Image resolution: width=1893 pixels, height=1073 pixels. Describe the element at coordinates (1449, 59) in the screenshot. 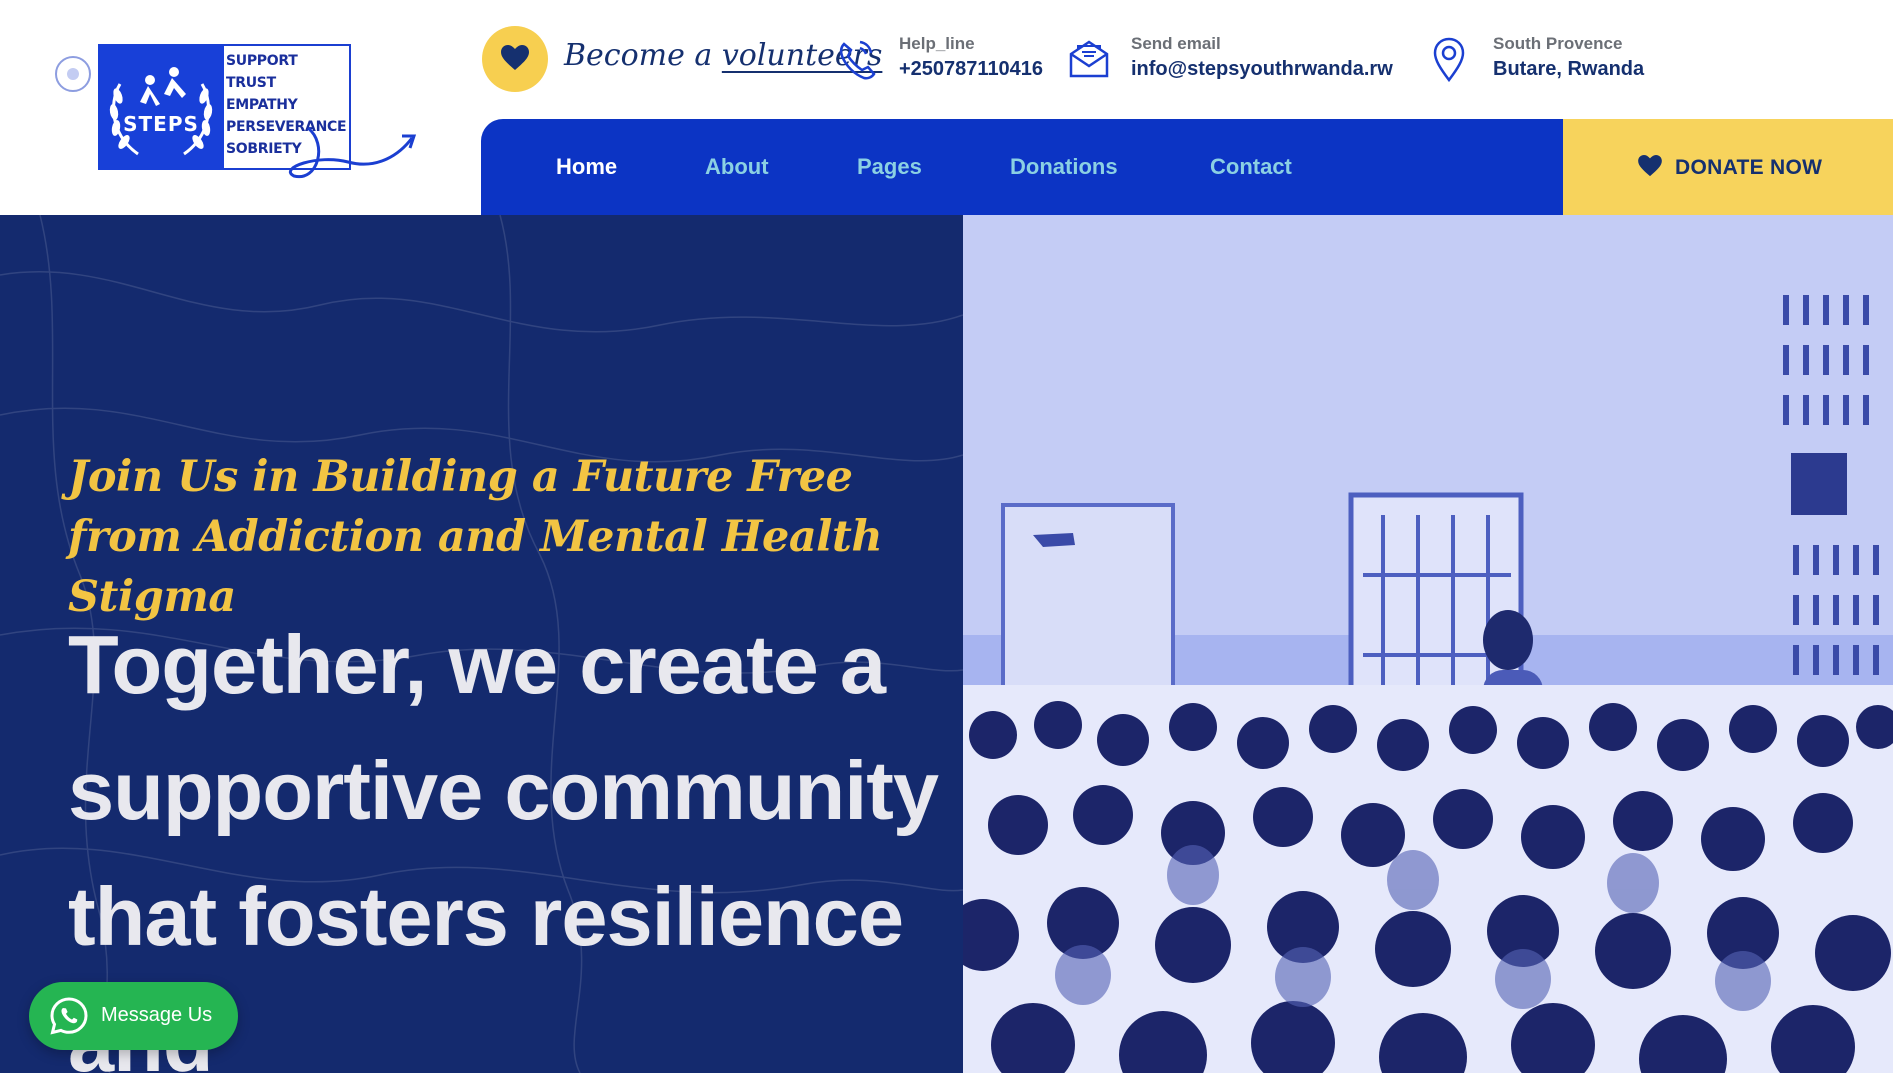

I see `location-pin-icon` at that location.